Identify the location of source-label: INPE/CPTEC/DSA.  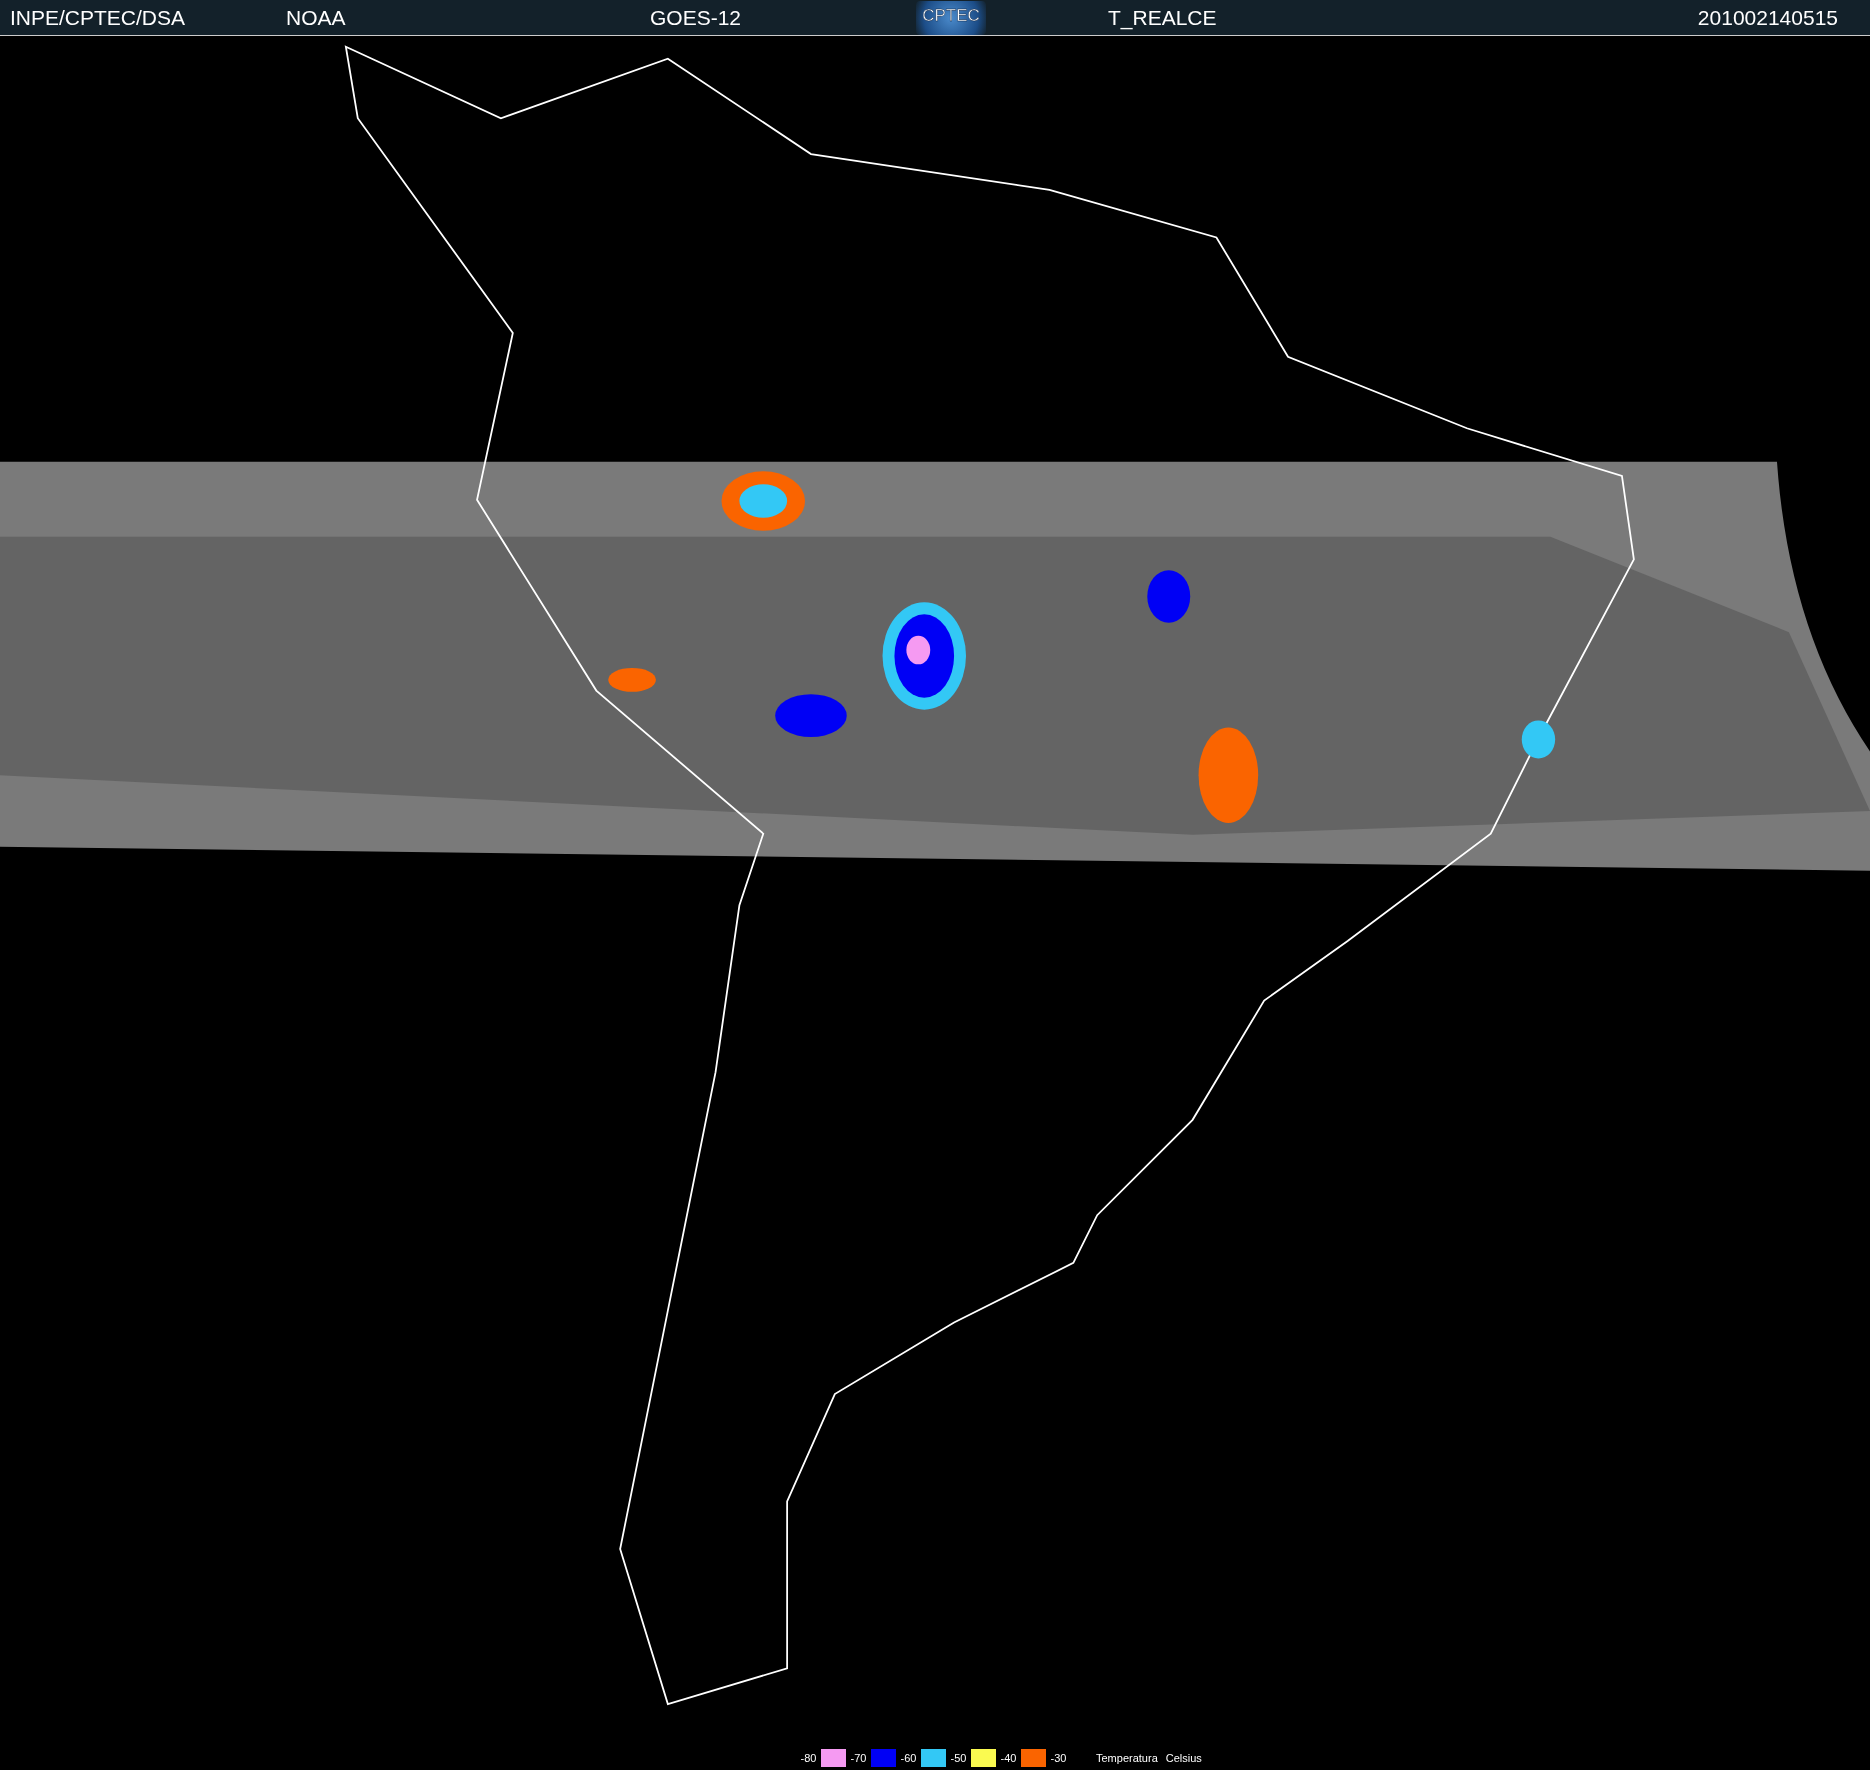
(98, 17).